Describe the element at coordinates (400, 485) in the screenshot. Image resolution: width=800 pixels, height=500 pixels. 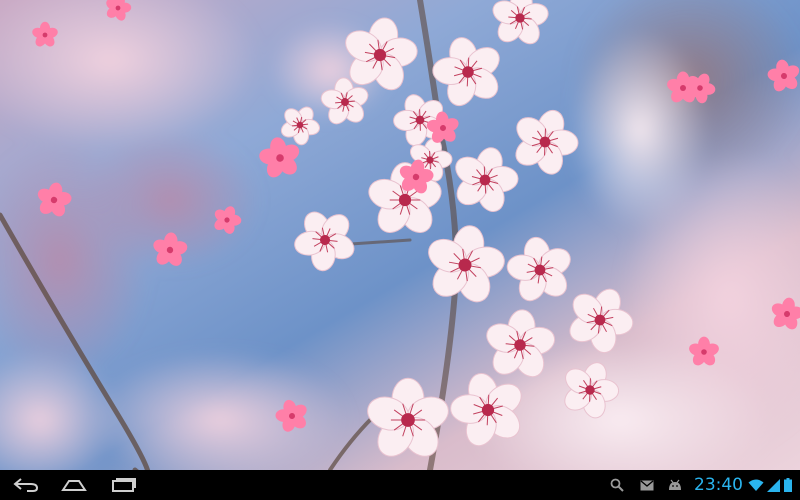
I see `system-navigation-bar: 23:40` at that location.